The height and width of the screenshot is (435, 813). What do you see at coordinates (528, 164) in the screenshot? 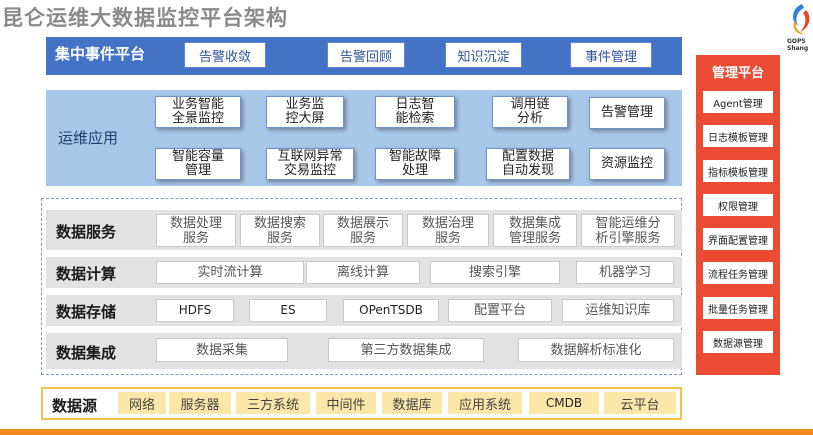
I see `ops-app-item: 配置数据 自动发现` at bounding box center [528, 164].